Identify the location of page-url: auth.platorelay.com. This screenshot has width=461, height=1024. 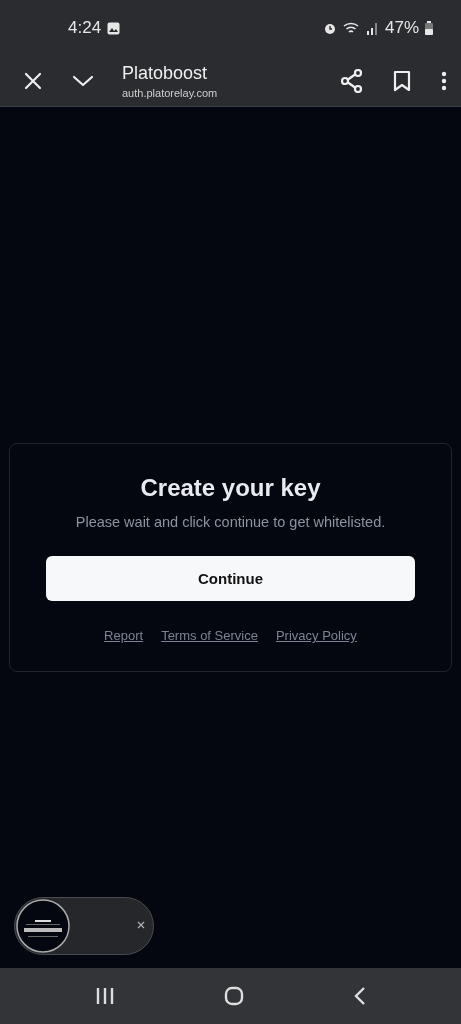
(170, 93).